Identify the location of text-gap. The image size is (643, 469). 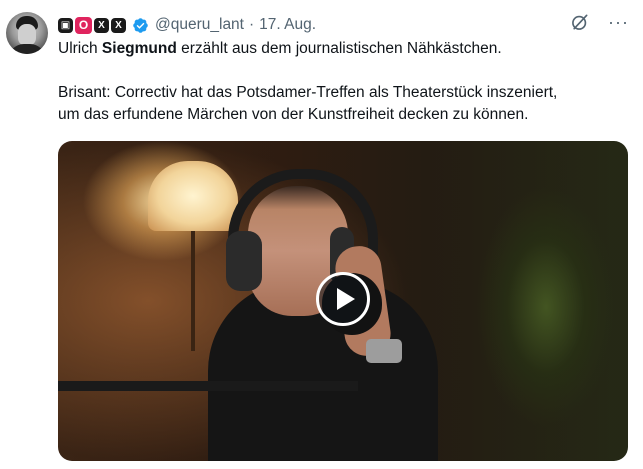
(343, 71).